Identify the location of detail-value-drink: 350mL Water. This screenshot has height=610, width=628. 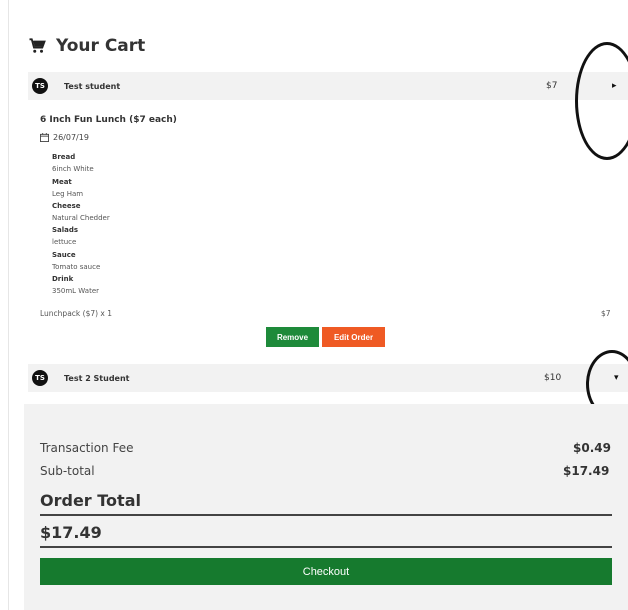
(75, 291).